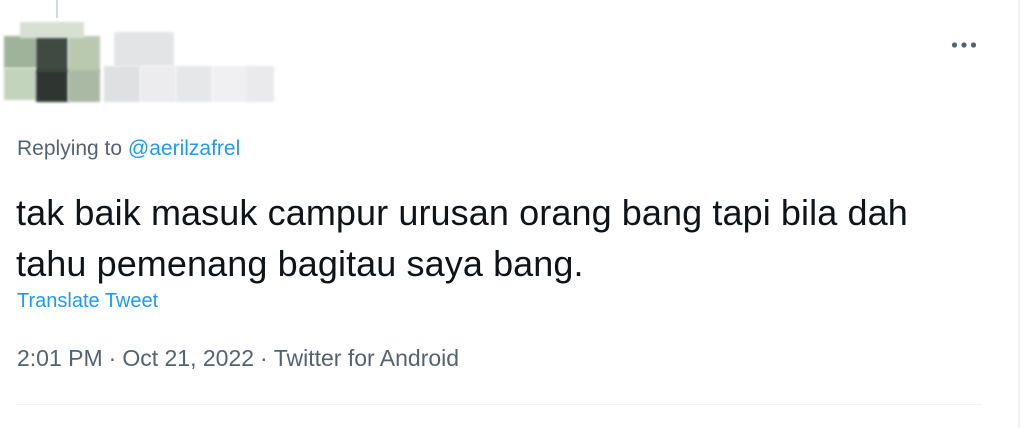 The width and height of the screenshot is (1024, 428). Describe the element at coordinates (188, 358) in the screenshot. I see `tweet-date-link: Oct 21, 2022` at that location.